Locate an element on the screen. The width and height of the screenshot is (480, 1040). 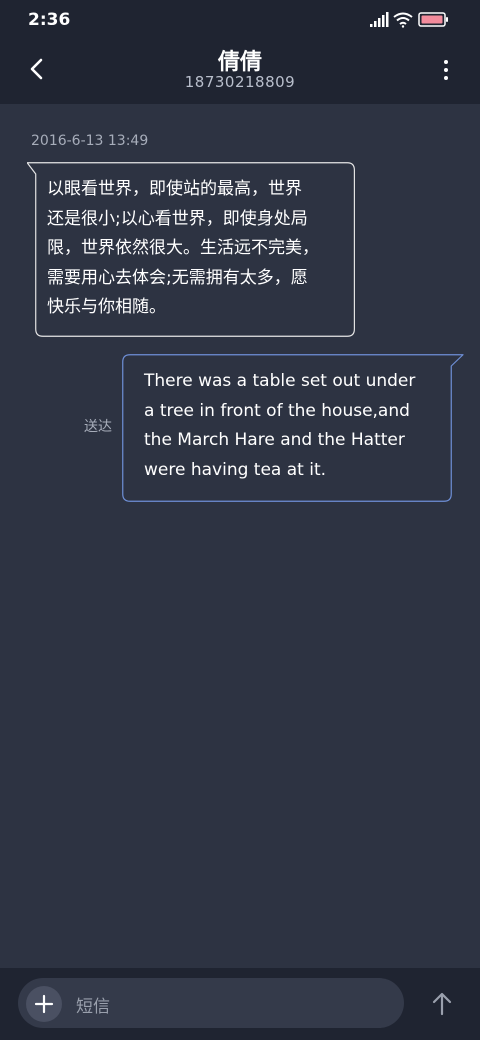
more-options-button is located at coordinates (446, 70).